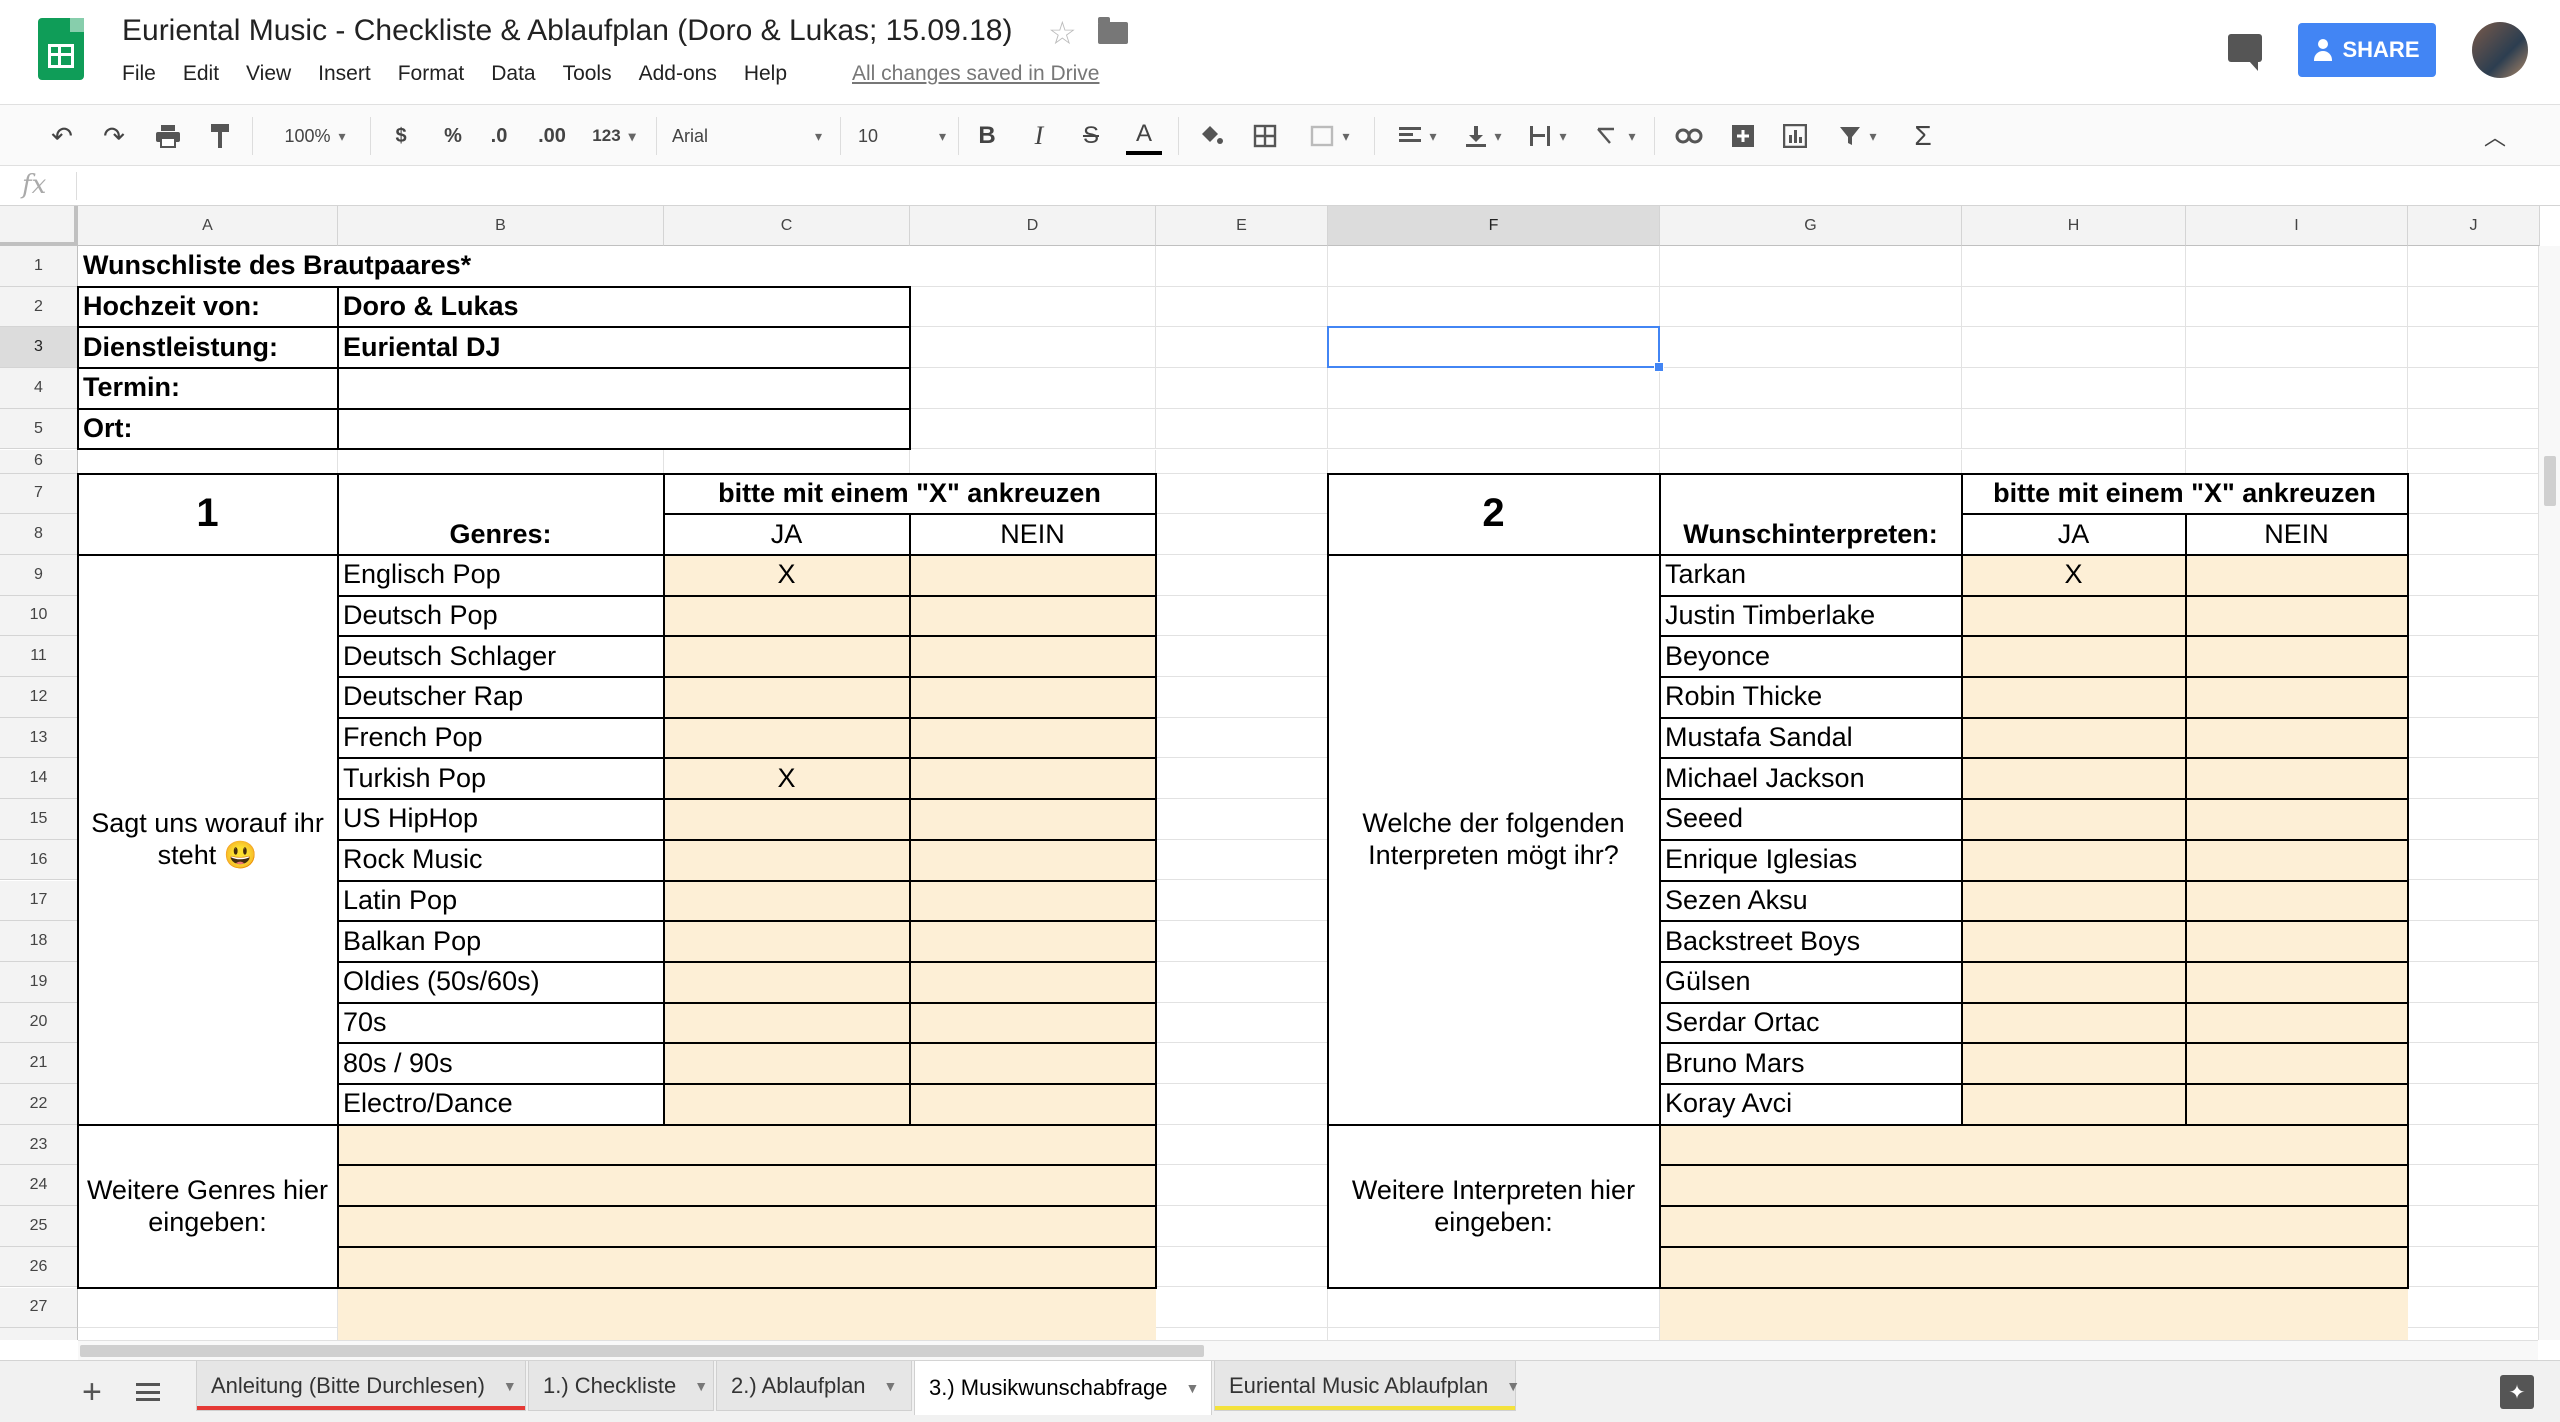  I want to click on section2-item: Beyonce, so click(1811, 656).